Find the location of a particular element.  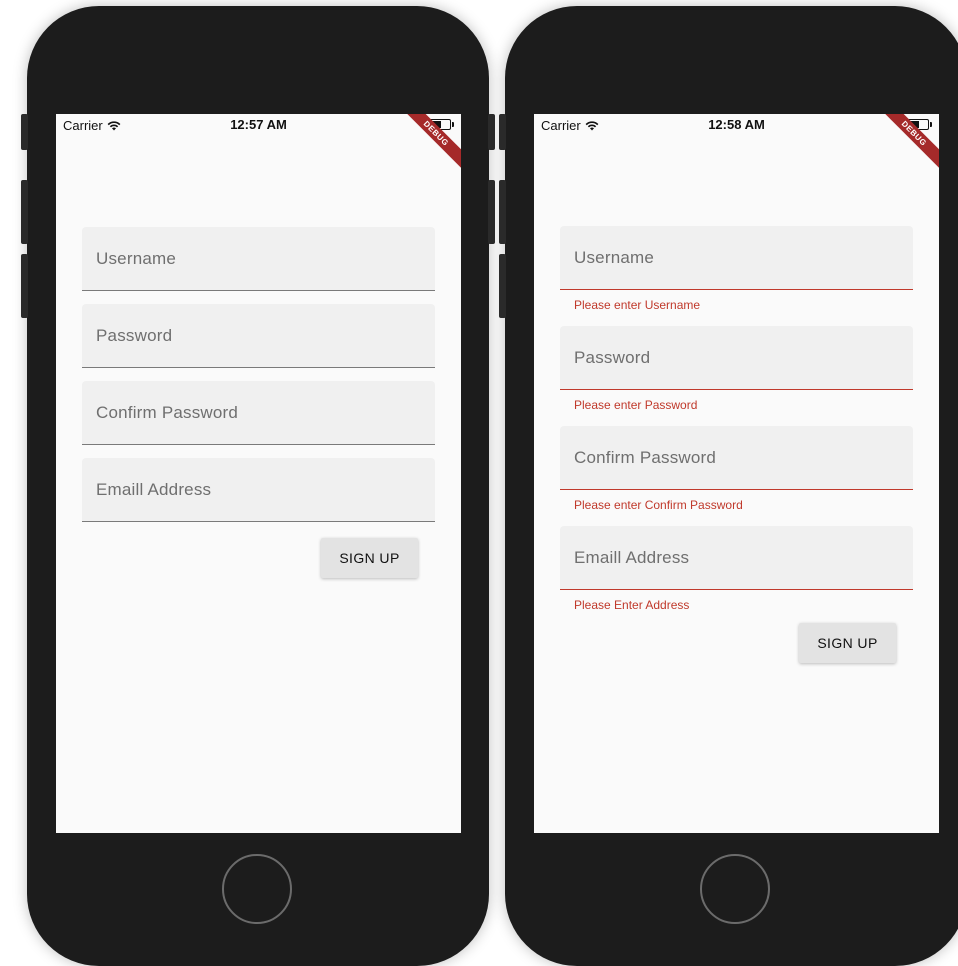

confirm-password-error-text: Please enter Confirm Password is located at coordinates (658, 505).